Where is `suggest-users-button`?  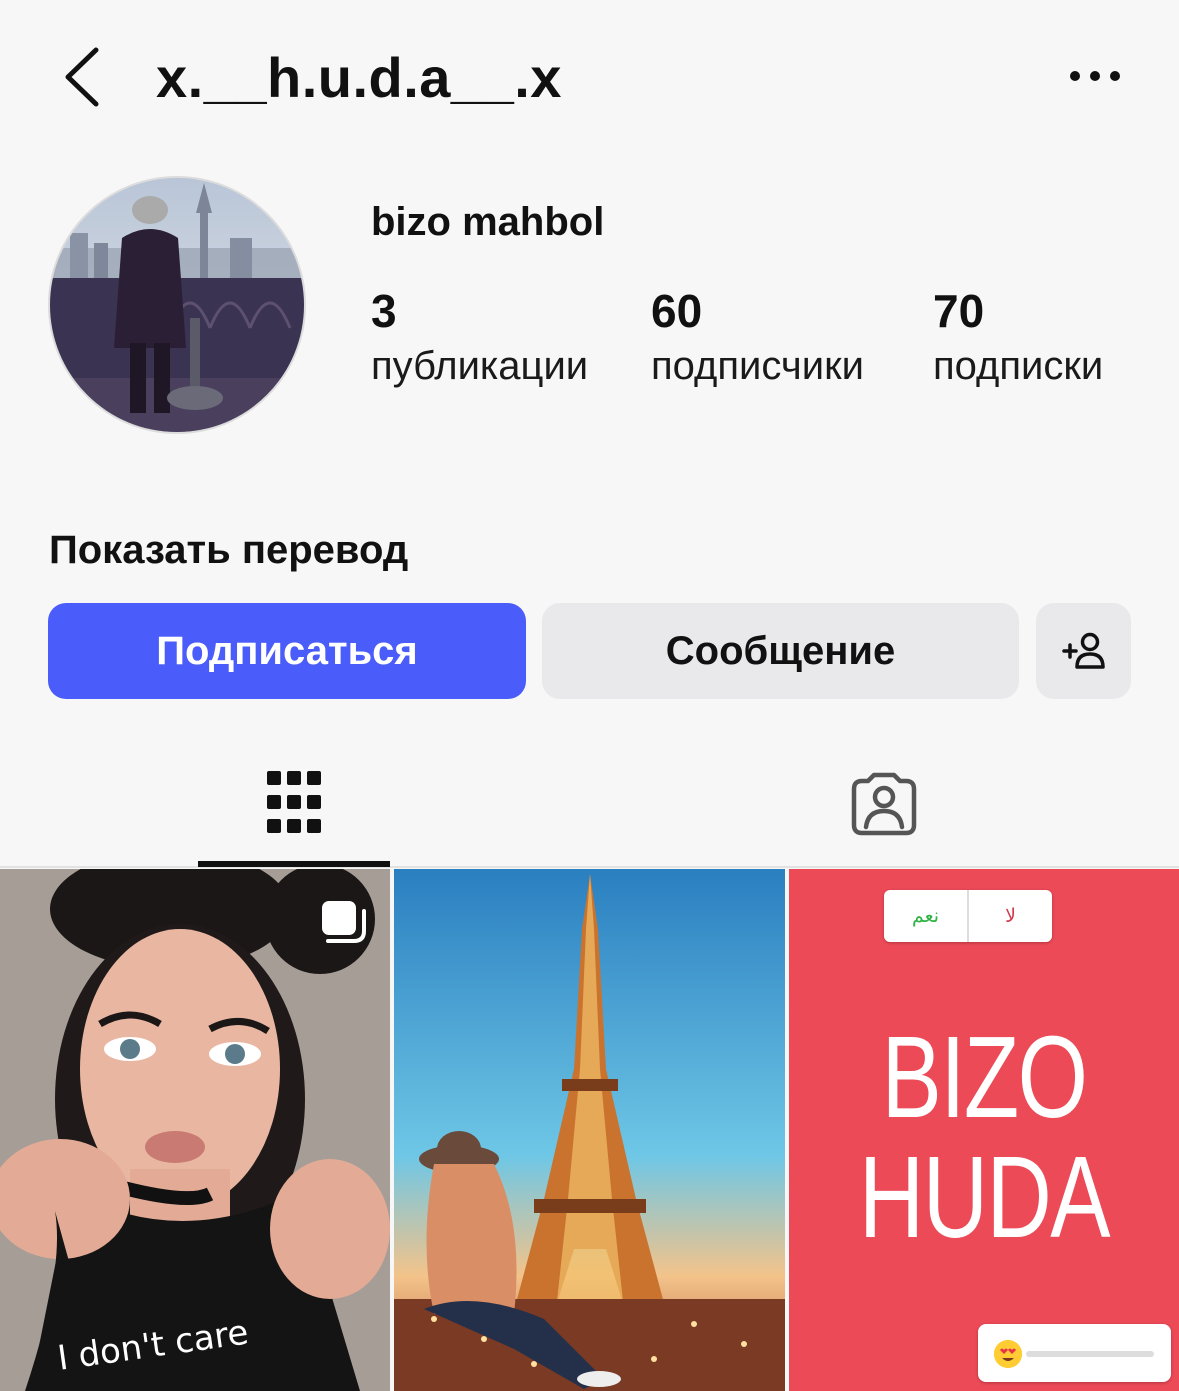 suggest-users-button is located at coordinates (1083, 651).